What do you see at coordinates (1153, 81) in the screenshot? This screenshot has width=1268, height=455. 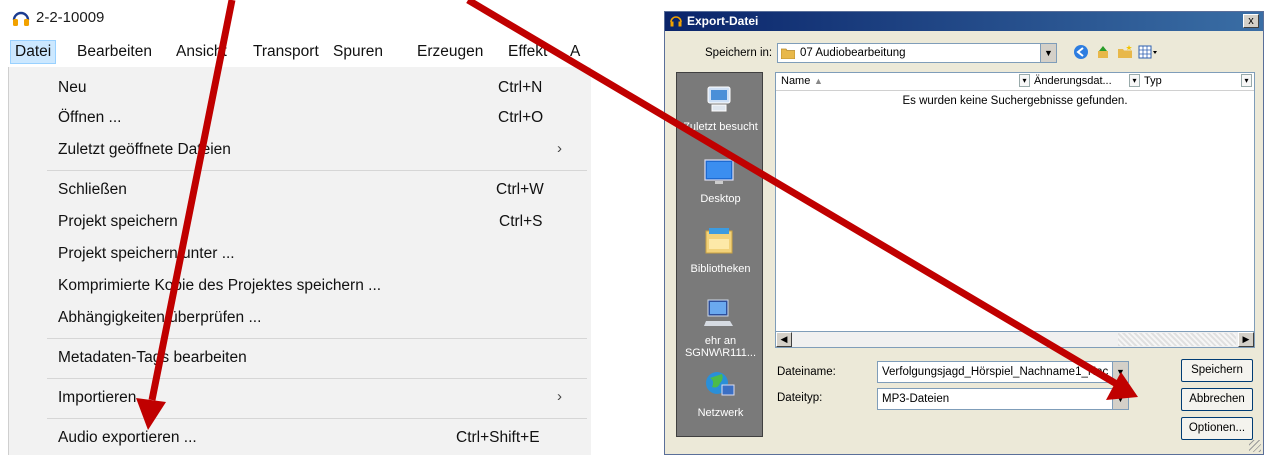 I see `column-type: Typ` at bounding box center [1153, 81].